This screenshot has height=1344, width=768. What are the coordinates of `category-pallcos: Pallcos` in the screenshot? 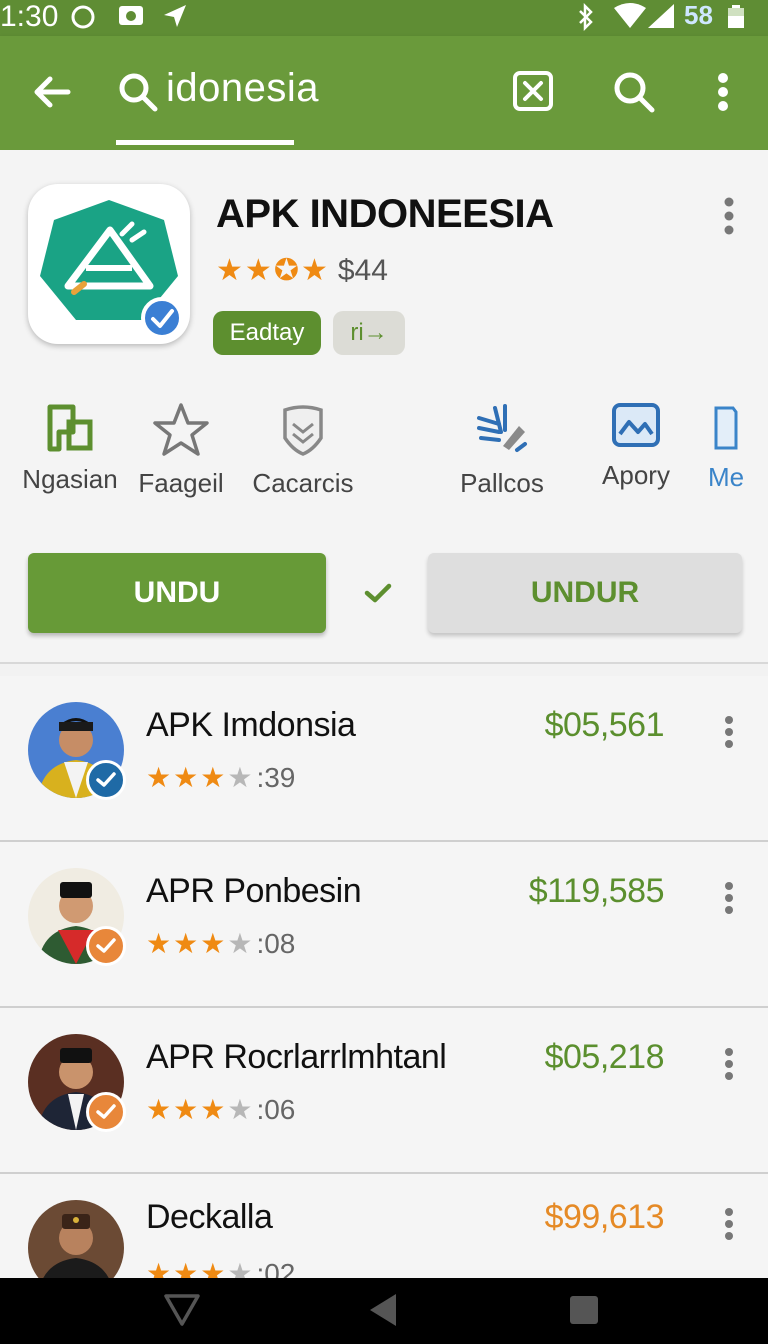 It's located at (502, 450).